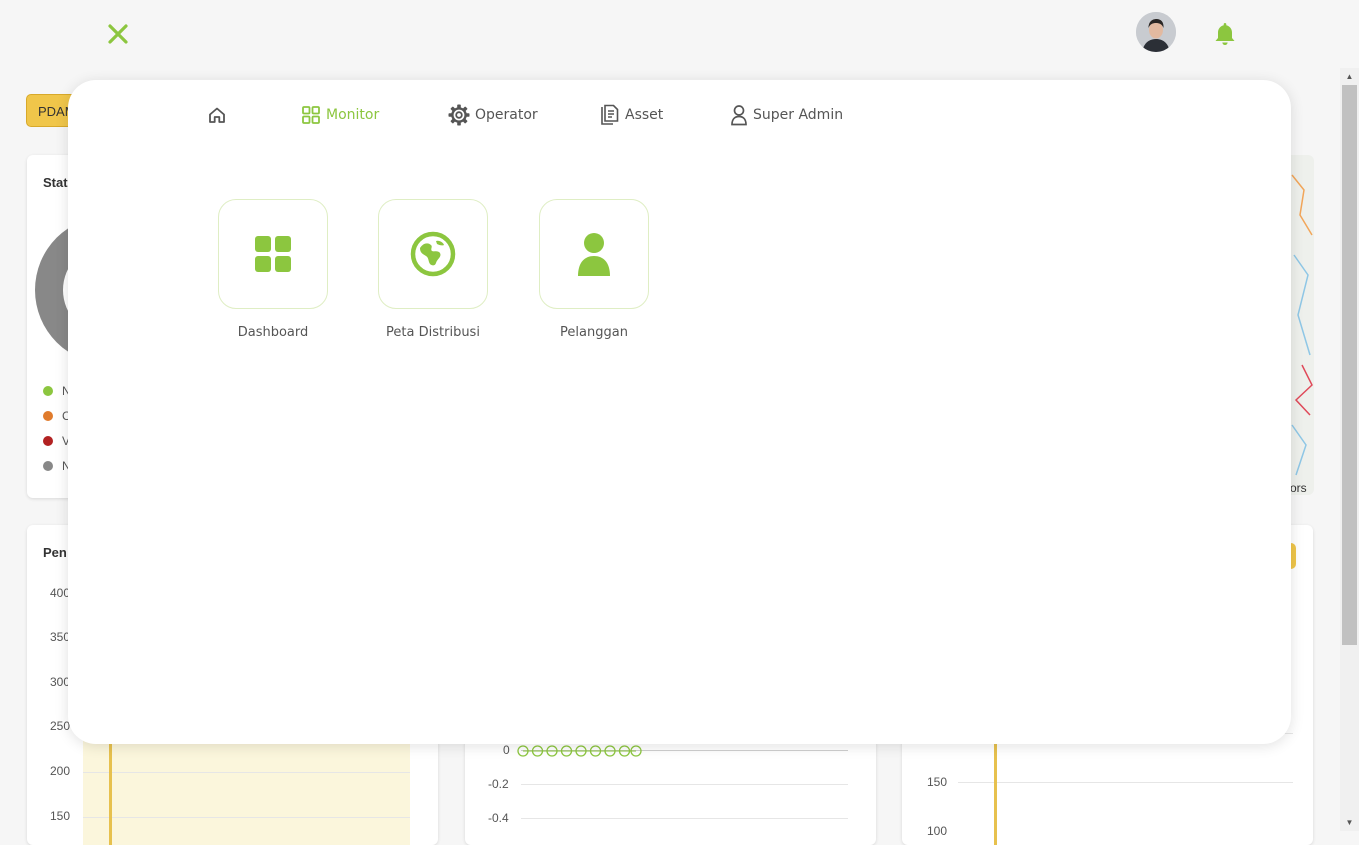 The width and height of the screenshot is (1359, 845). I want to click on status-card-title: Stat, so click(55, 182).